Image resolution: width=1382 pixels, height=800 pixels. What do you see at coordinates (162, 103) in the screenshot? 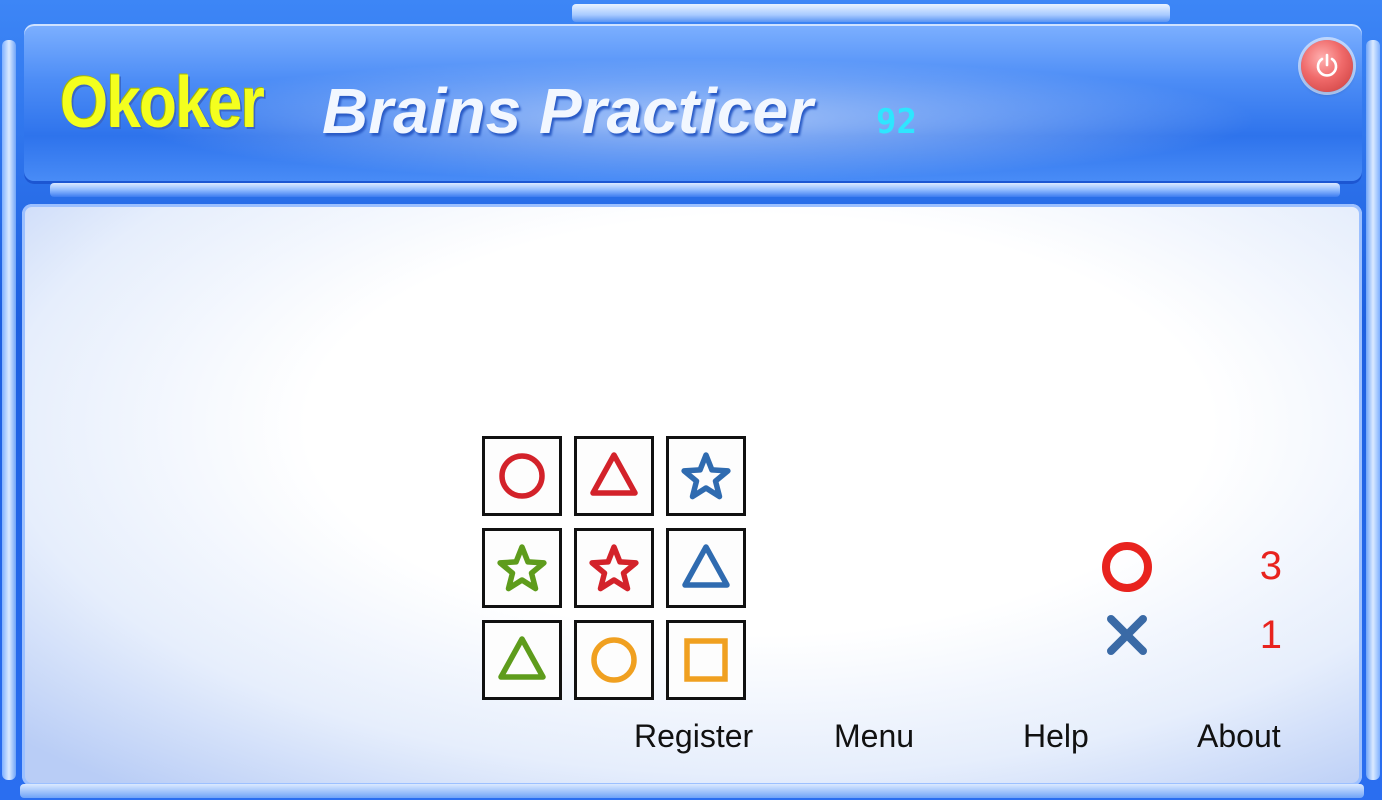
I see `brand-logo: Okoker` at bounding box center [162, 103].